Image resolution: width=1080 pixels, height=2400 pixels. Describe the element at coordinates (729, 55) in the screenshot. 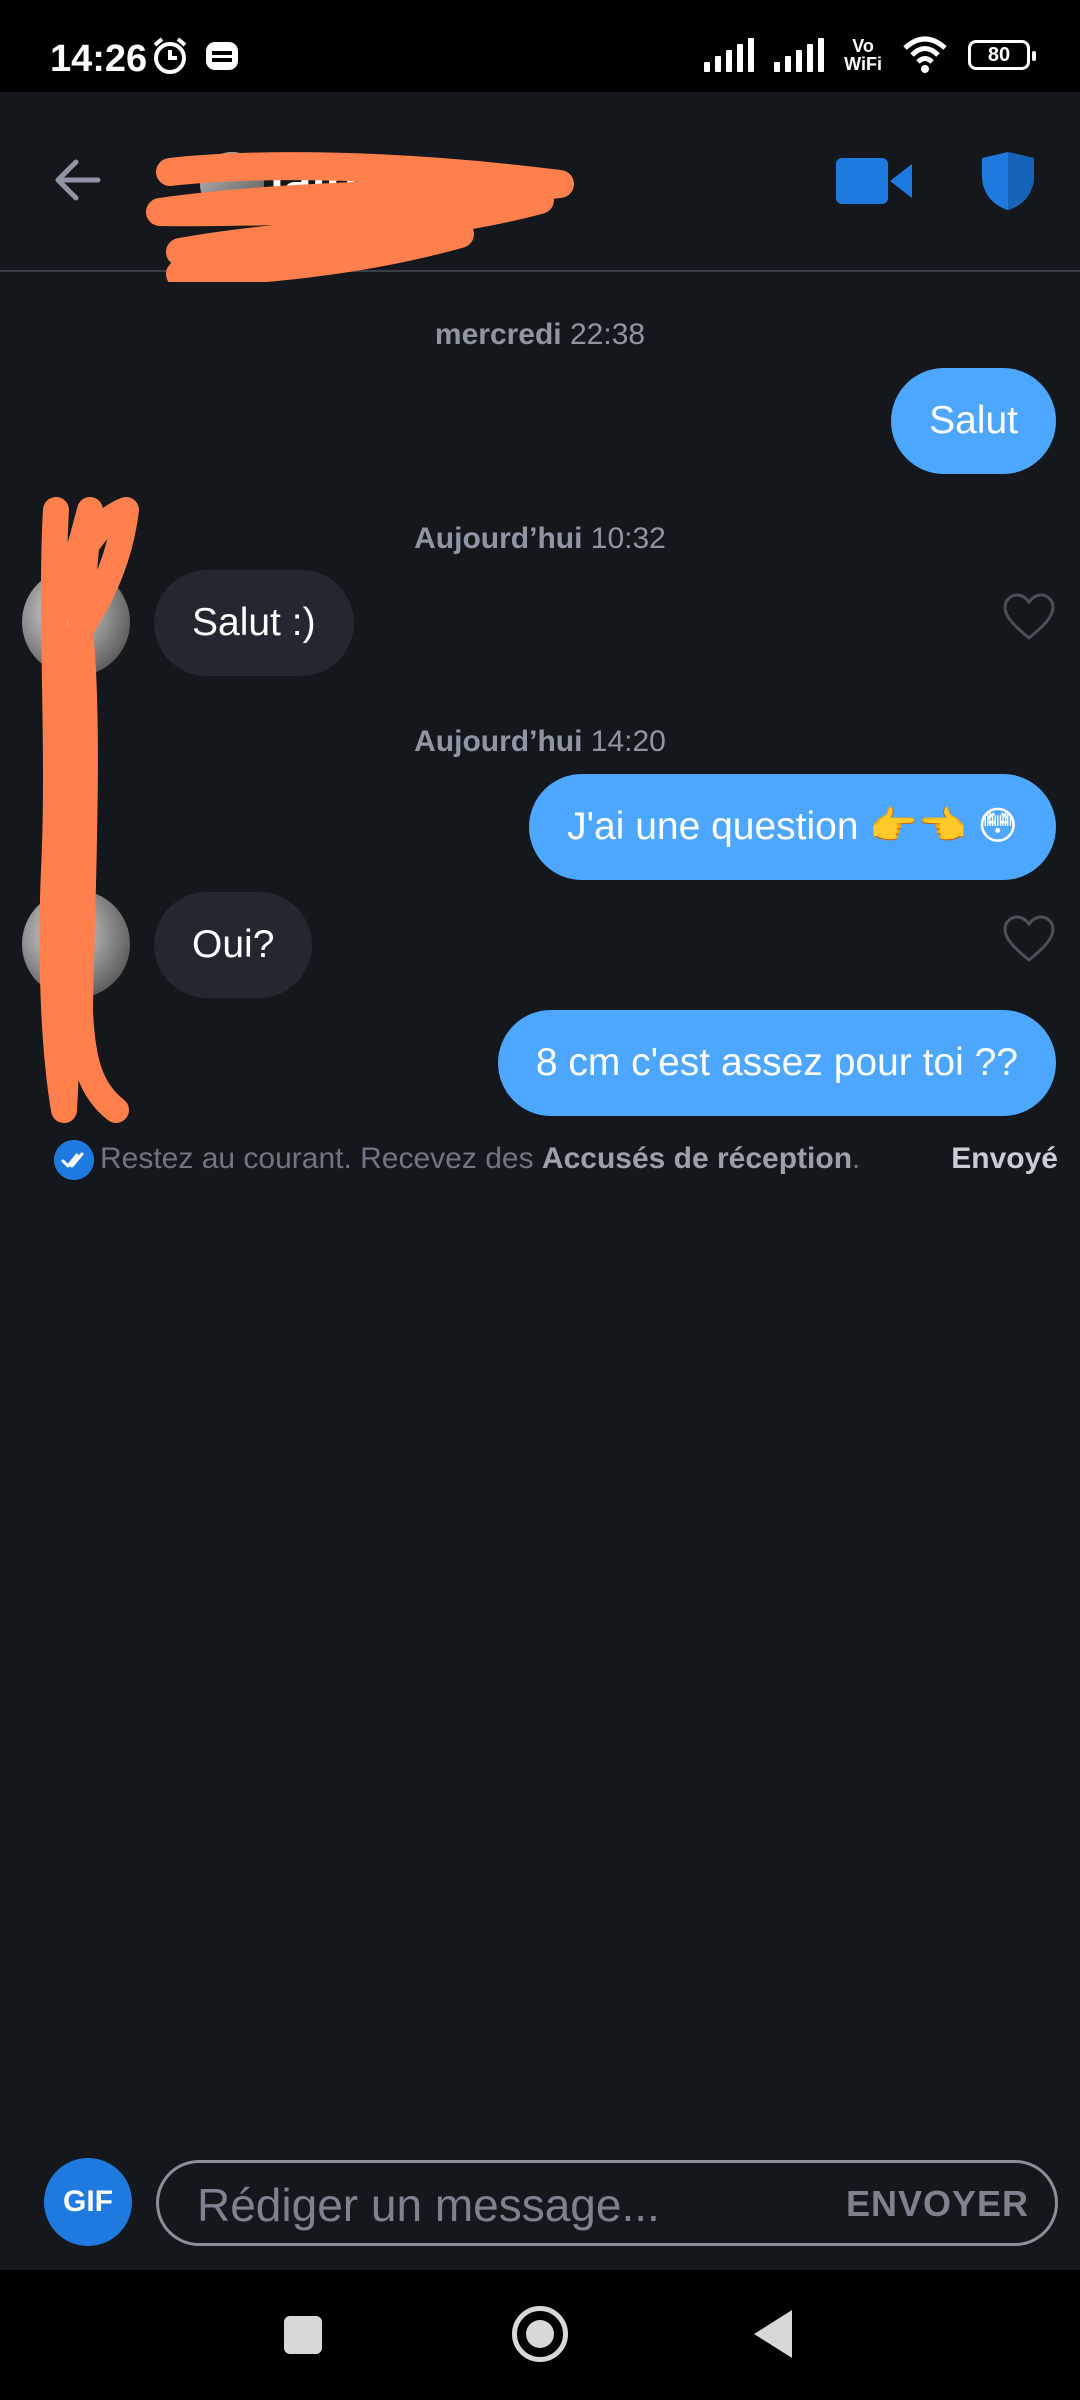

I see `signal-strength-icon` at that location.